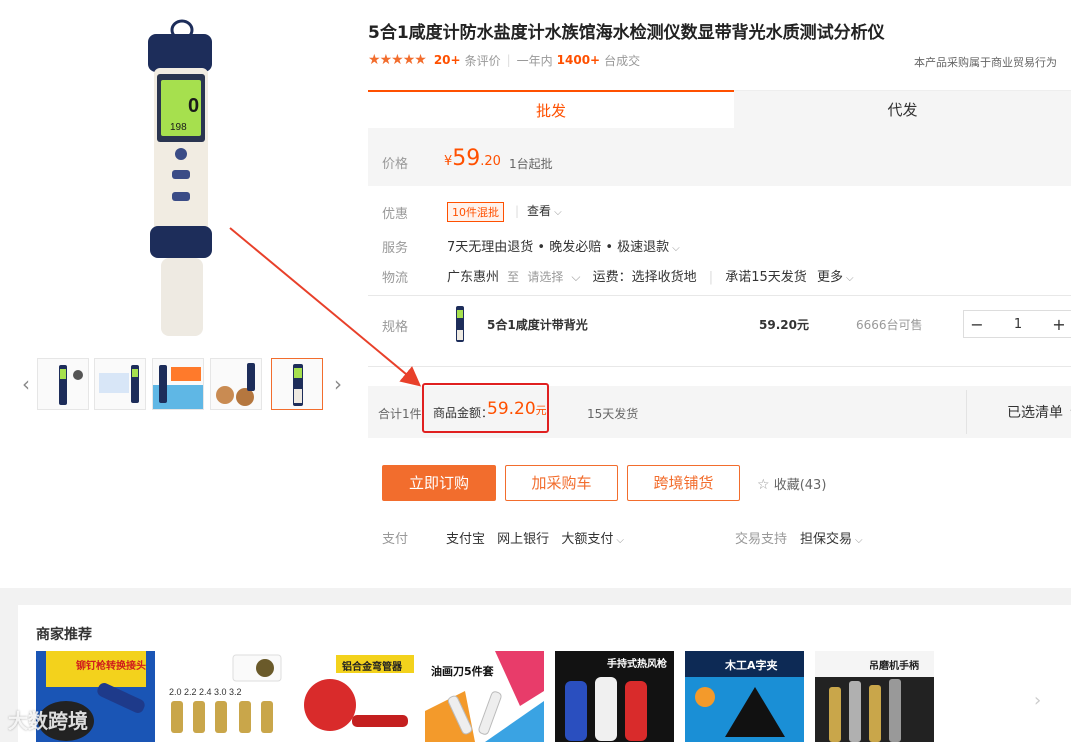  What do you see at coordinates (395, 539) in the screenshot?
I see `payment-label: 支付` at bounding box center [395, 539].